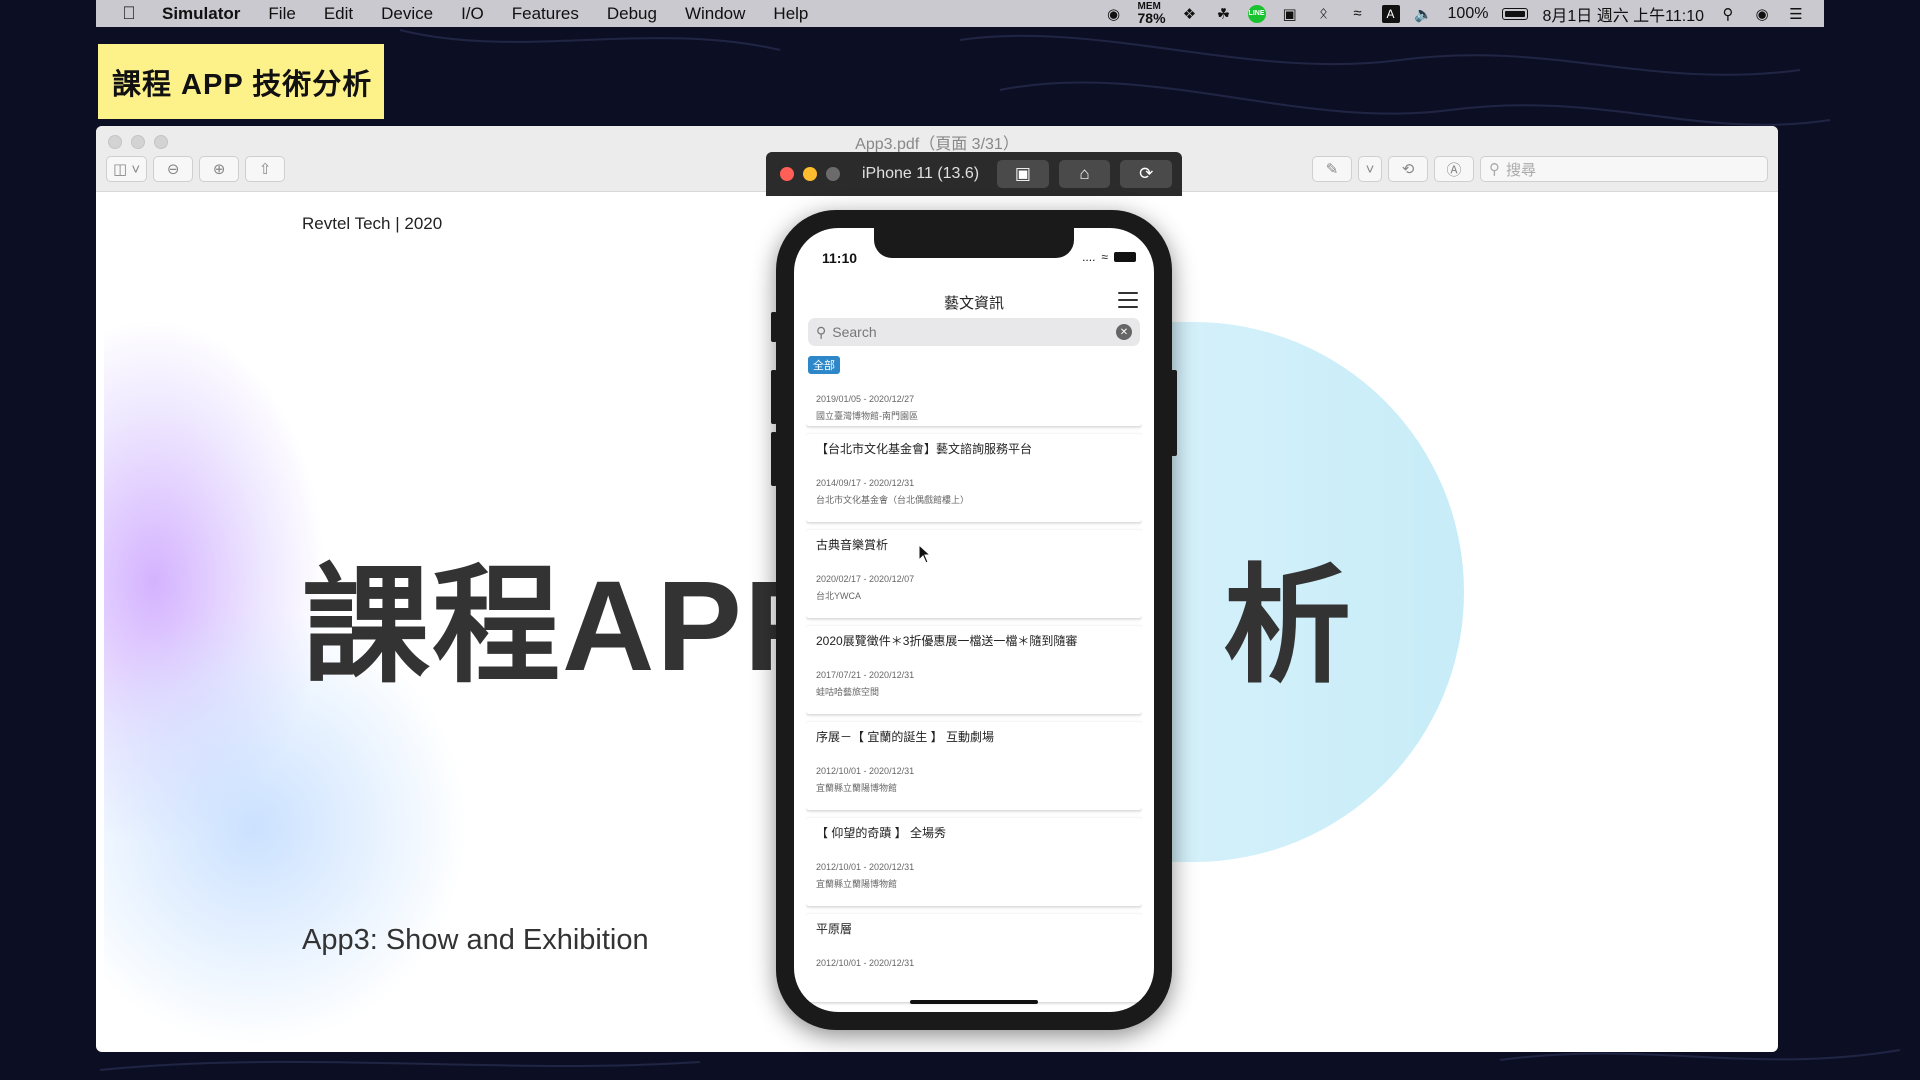  Describe the element at coordinates (1104, 257) in the screenshot. I see `status-wifi-icon: ≈` at that location.